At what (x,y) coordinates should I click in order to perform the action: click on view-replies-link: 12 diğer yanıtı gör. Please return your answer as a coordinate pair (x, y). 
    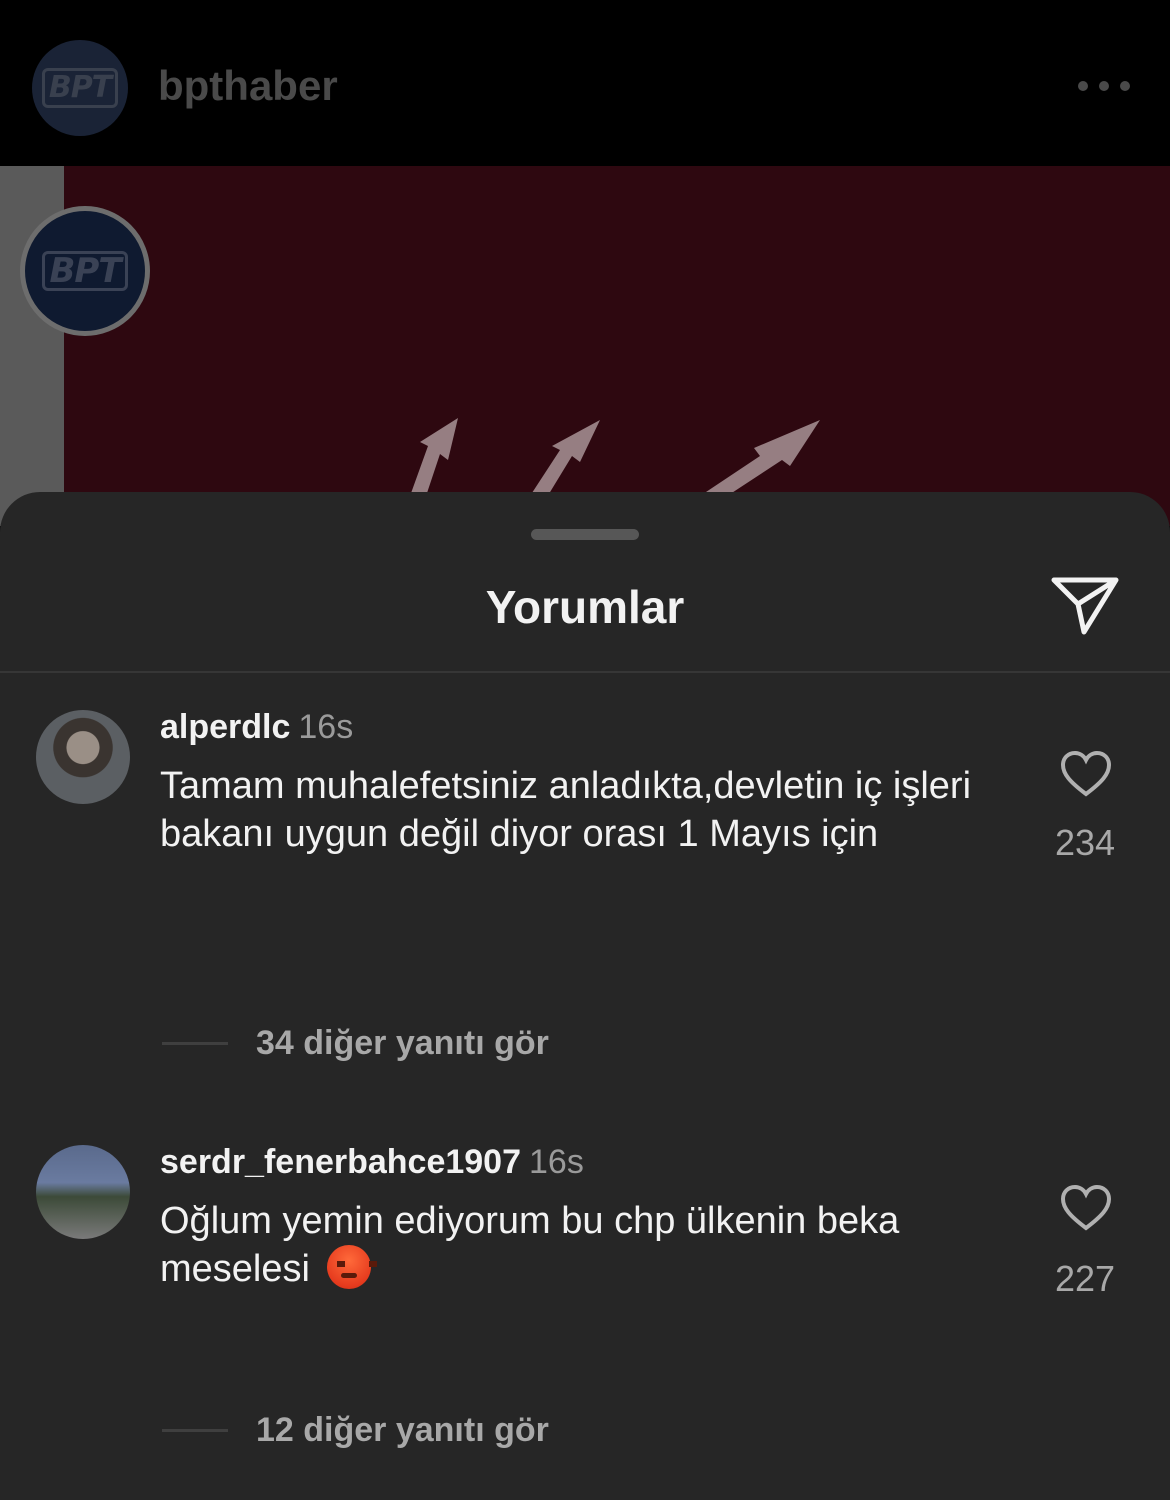
    Looking at the image, I should click on (402, 1430).